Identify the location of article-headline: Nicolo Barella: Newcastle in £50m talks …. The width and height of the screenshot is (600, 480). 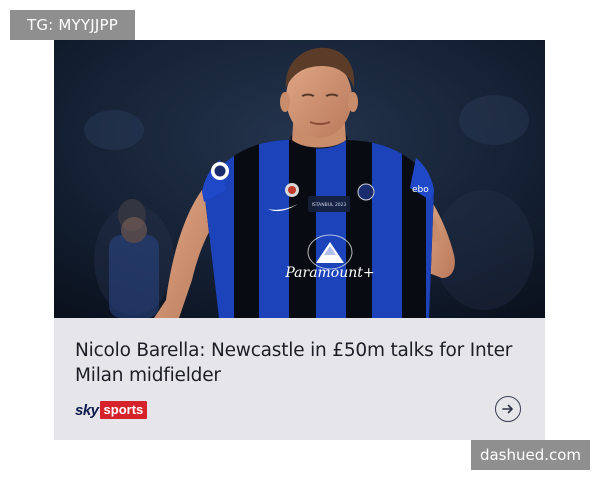
(295, 363).